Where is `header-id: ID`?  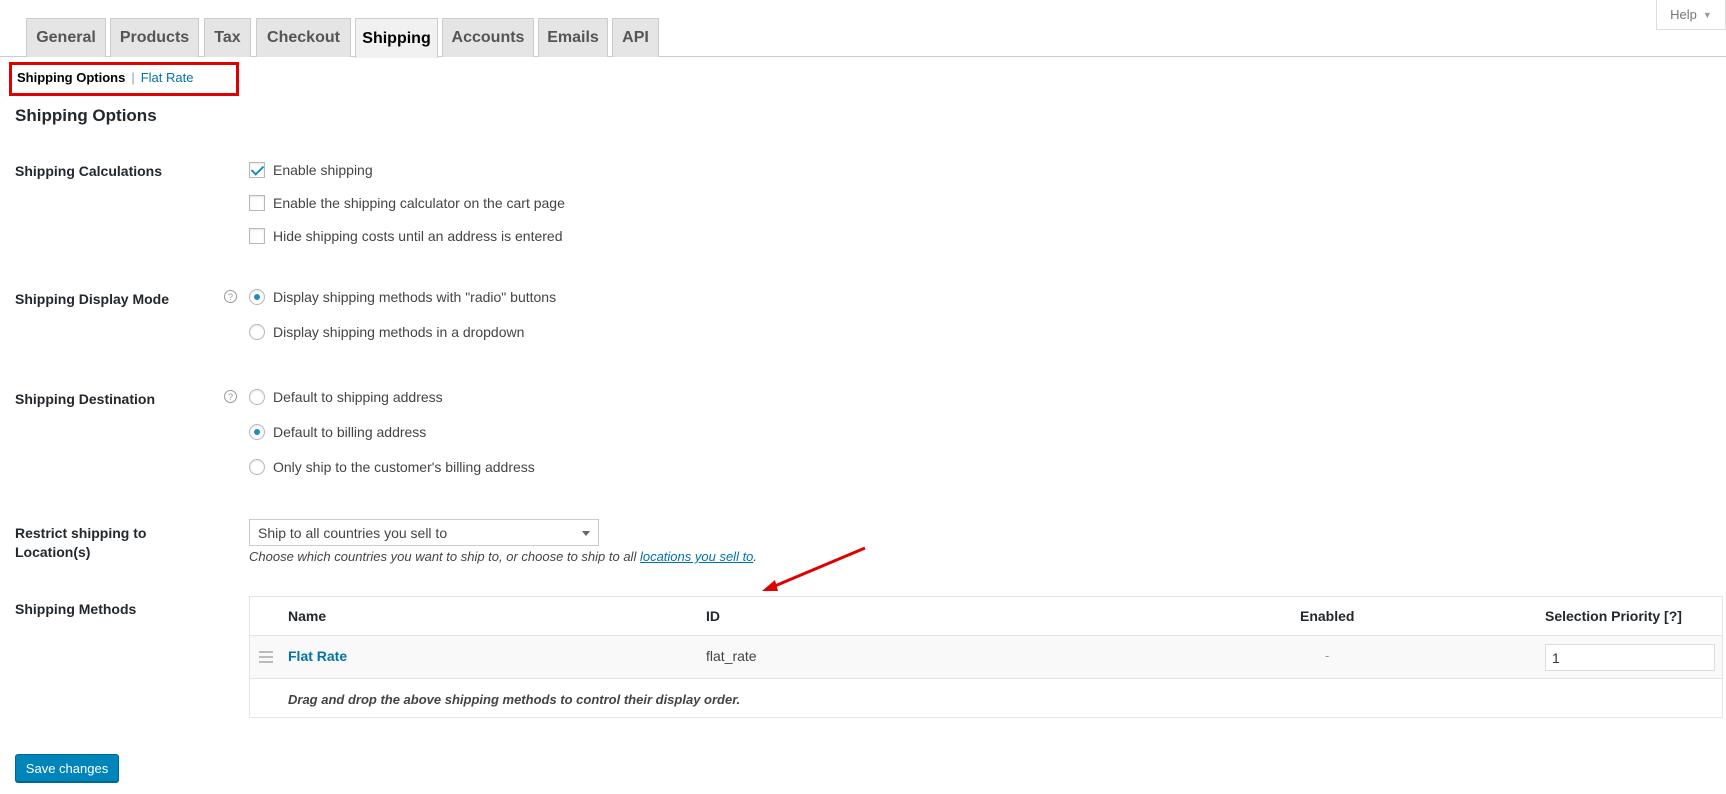 header-id: ID is located at coordinates (713, 616).